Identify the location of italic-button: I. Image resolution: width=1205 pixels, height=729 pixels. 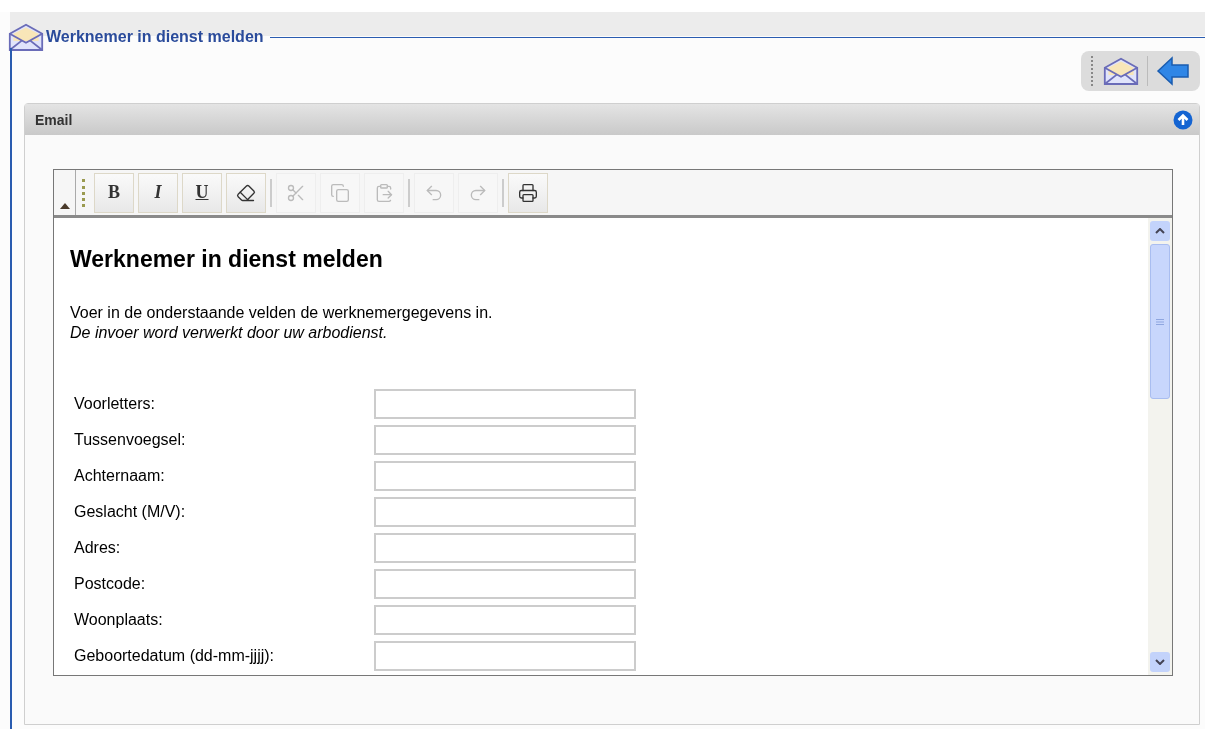
(158, 192).